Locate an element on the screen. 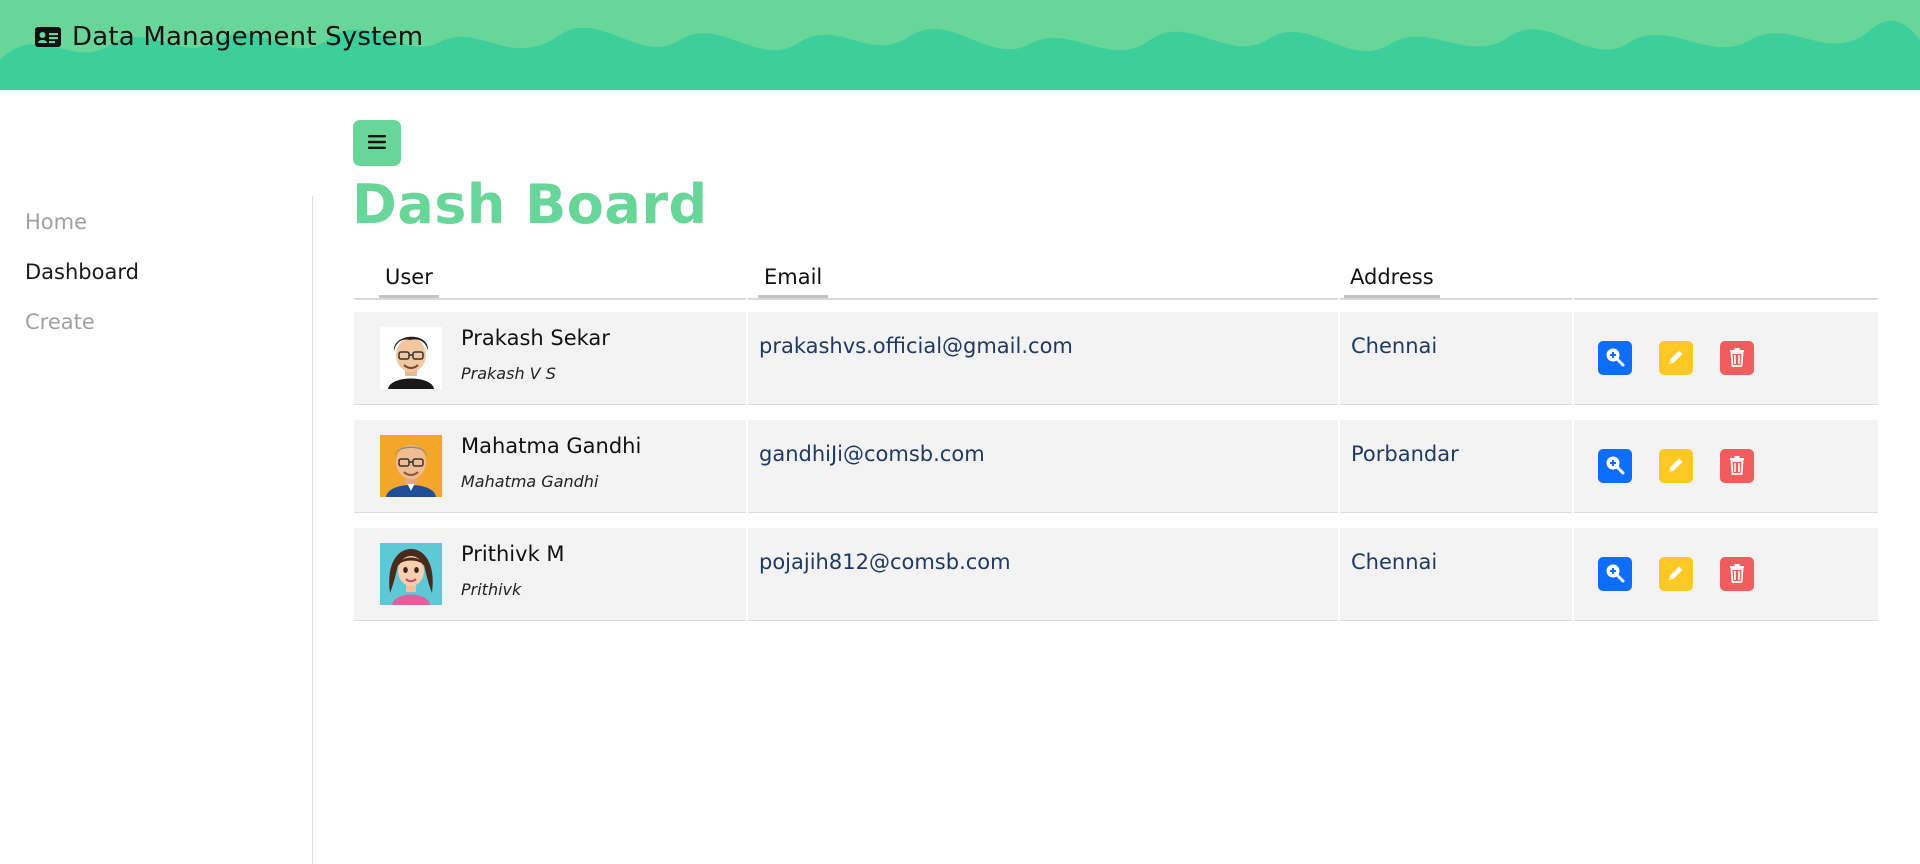  sidebar-nav: Home Dashboard Create is located at coordinates (156, 272).